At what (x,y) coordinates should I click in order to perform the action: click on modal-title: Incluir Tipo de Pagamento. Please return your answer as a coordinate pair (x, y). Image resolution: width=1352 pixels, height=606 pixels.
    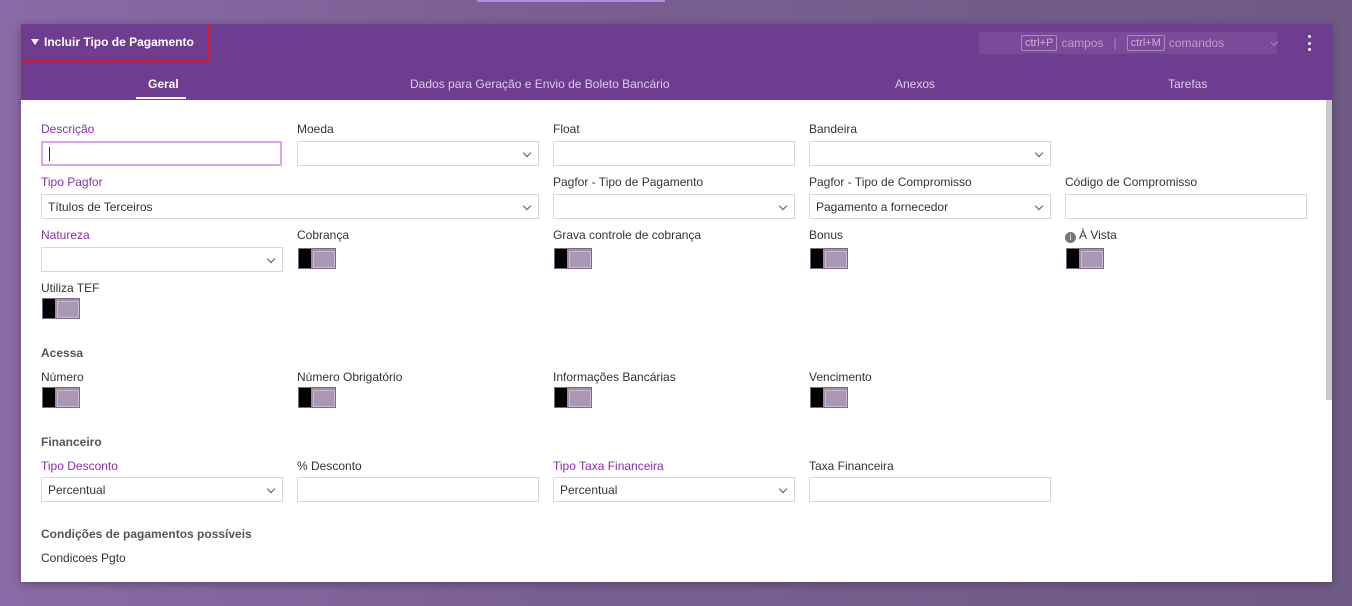
    Looking at the image, I should click on (119, 41).